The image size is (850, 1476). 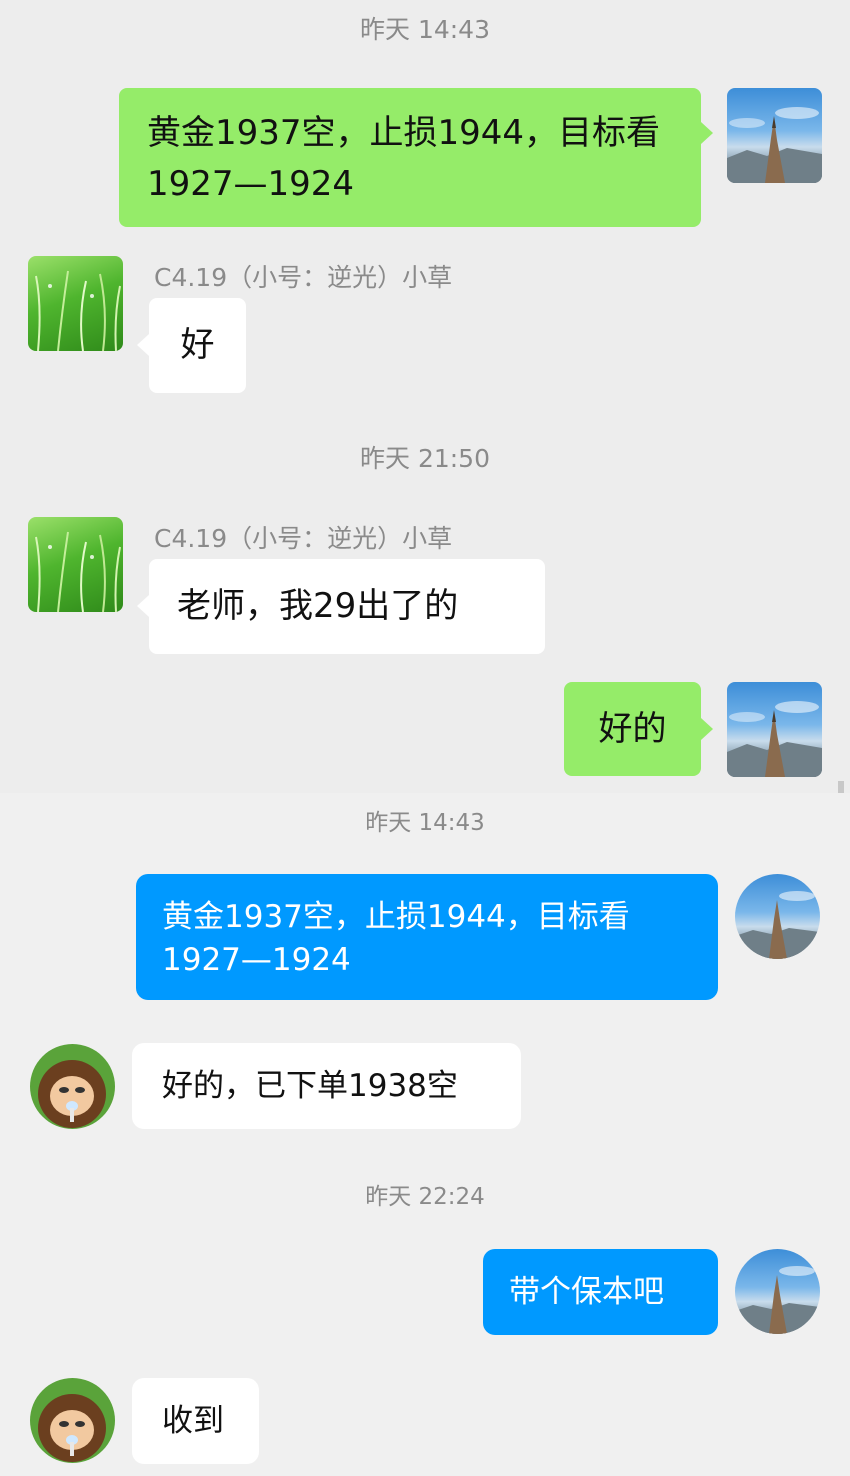 I want to click on incoming-message: 好的，已下单1938空, so click(x=326, y=1086).